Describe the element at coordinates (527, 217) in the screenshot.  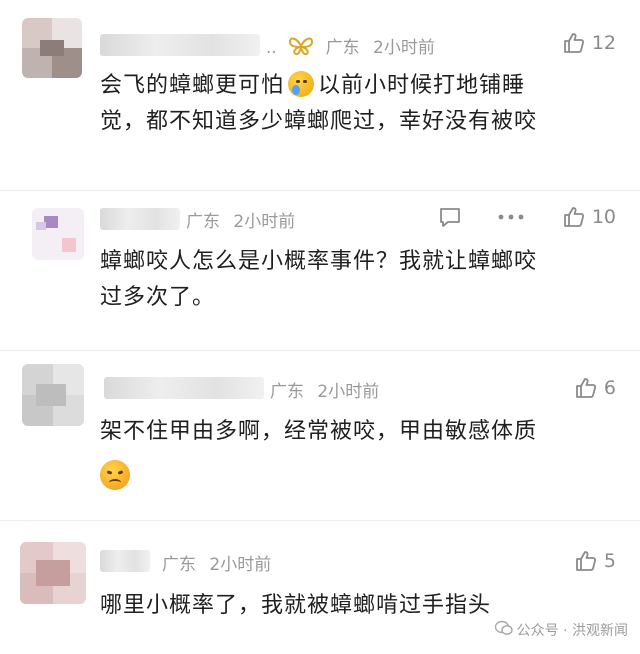
I see `comment-actions: 10` at that location.